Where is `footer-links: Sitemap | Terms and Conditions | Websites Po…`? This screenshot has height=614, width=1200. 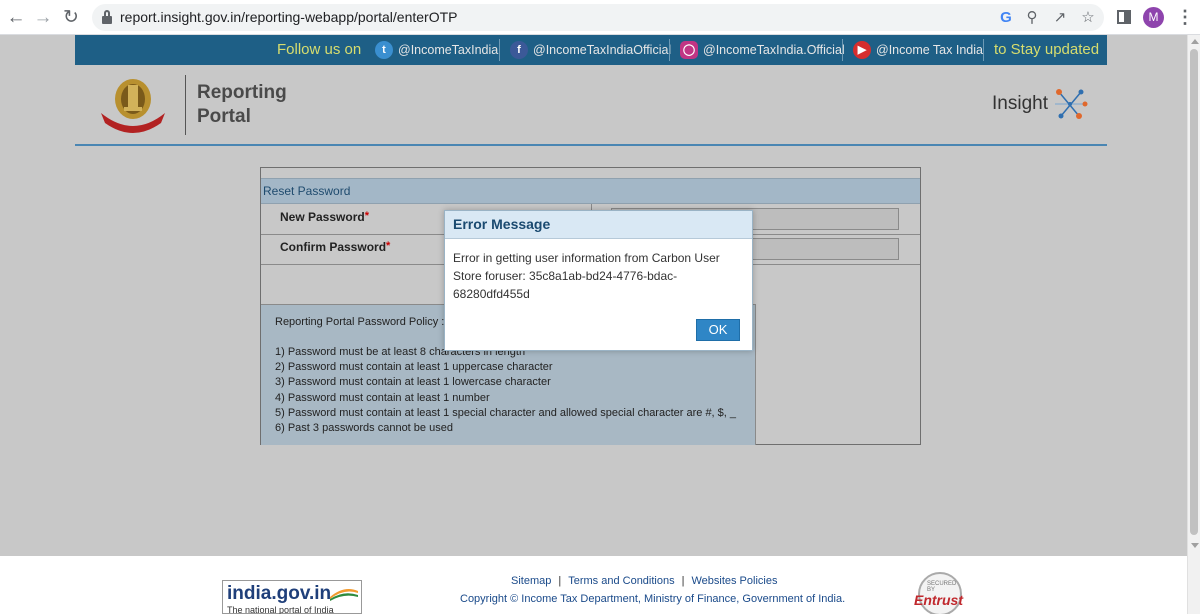
footer-links: Sitemap | Terms and Conditions | Websites Po… is located at coordinates (644, 581).